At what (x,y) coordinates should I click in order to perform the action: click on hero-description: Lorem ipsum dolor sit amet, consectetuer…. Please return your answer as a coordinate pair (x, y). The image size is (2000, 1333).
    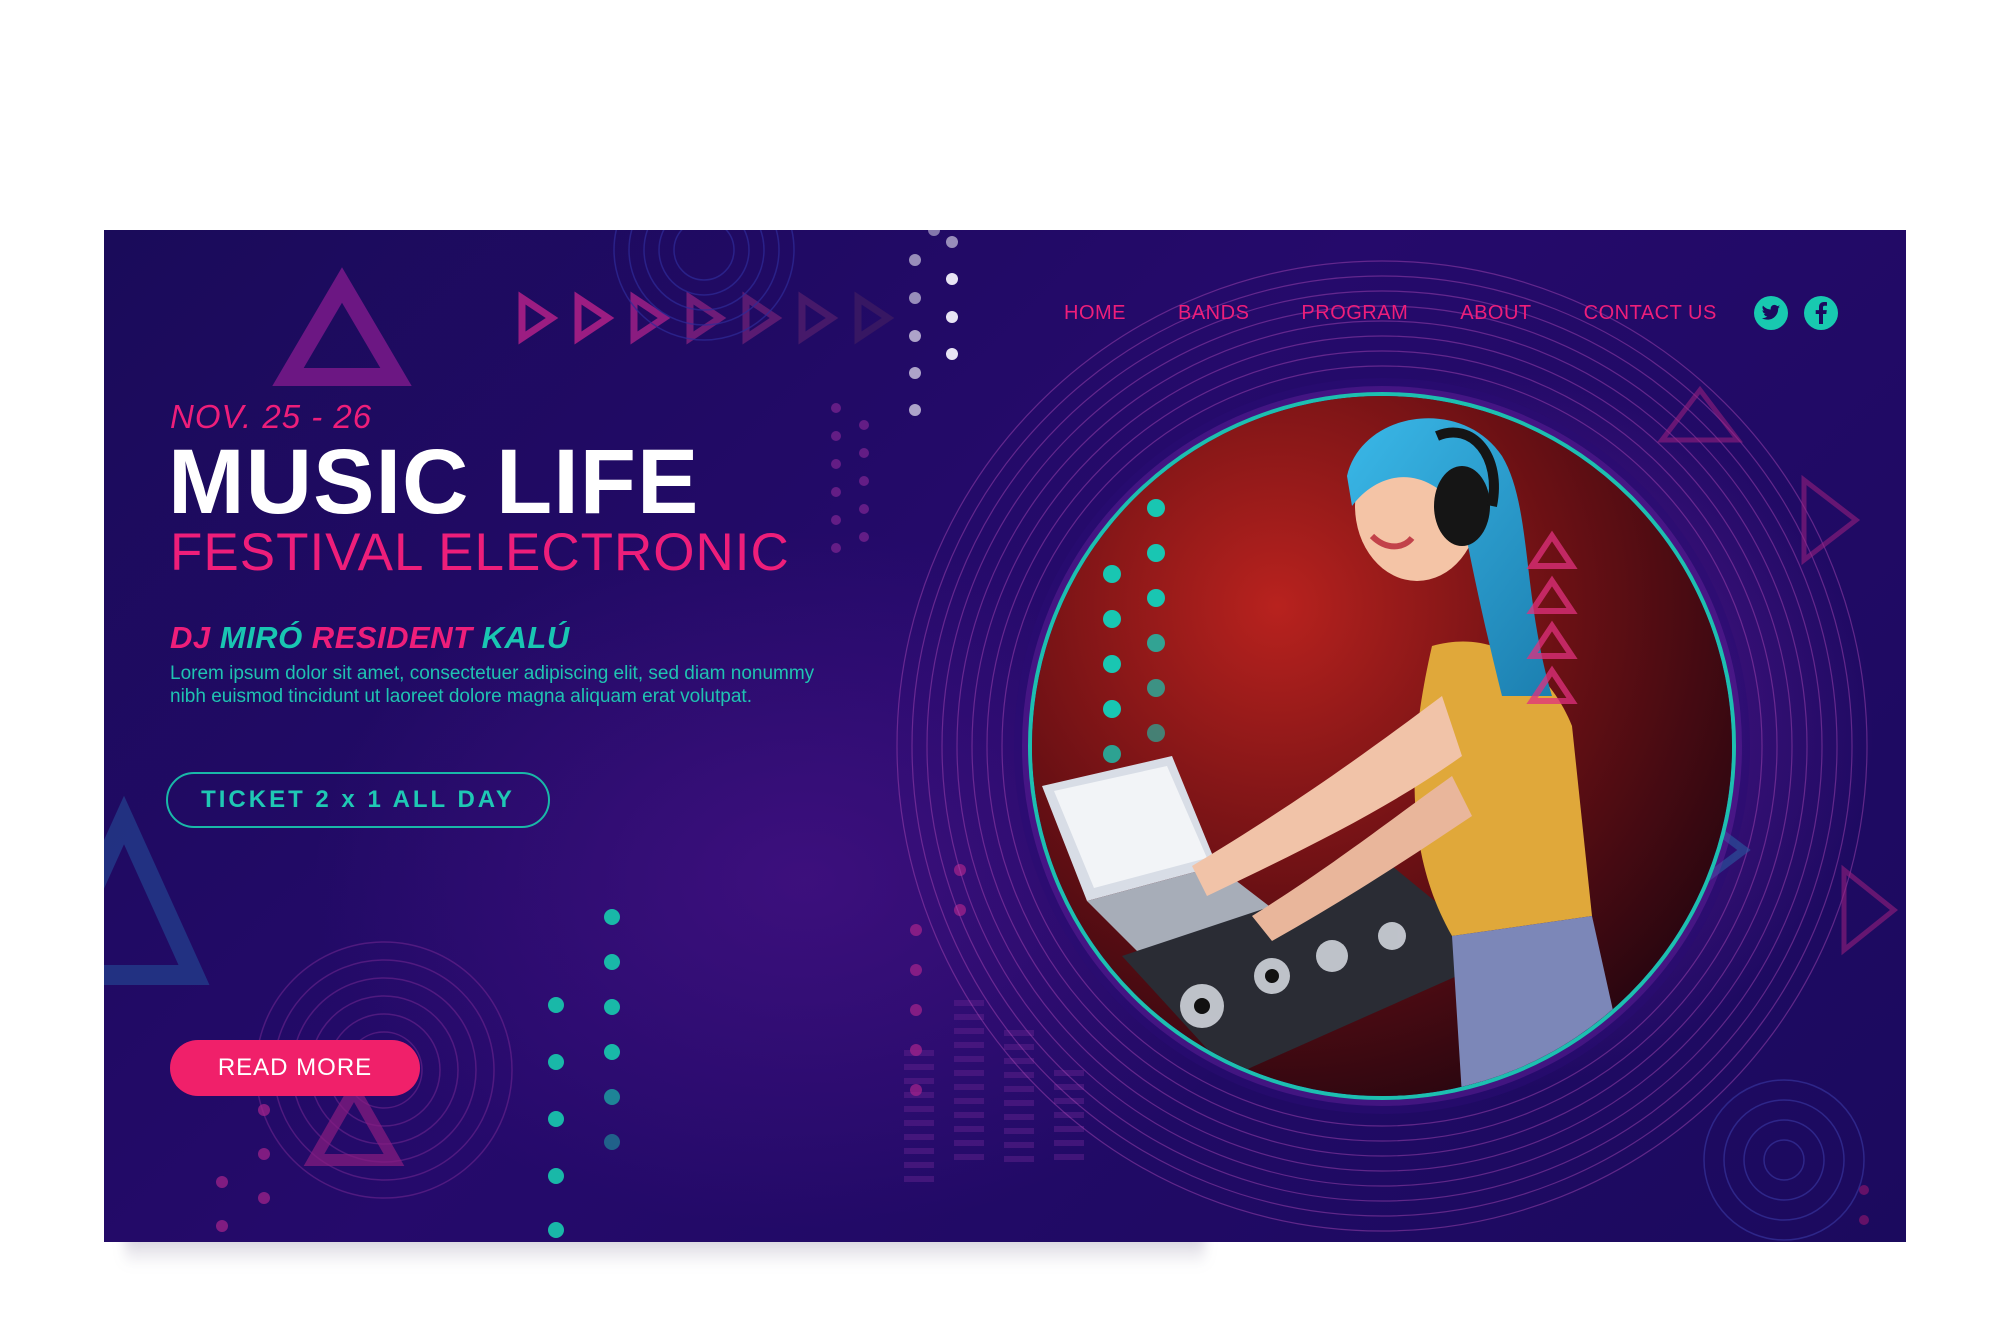
    Looking at the image, I should click on (492, 685).